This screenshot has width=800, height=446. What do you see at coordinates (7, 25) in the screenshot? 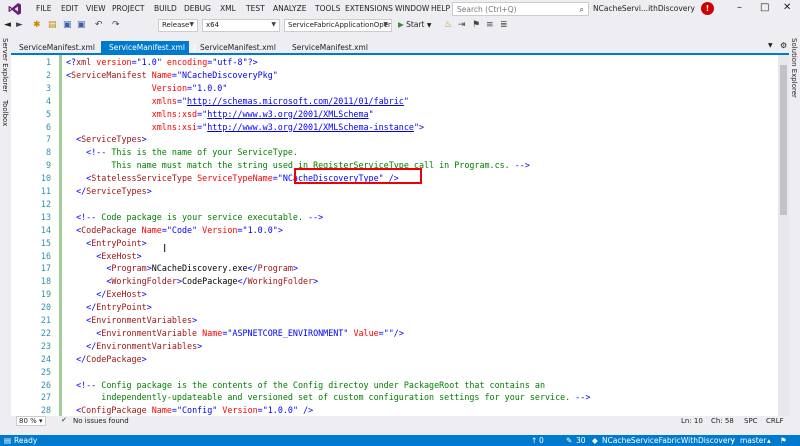
I see `back-icon: ◄` at bounding box center [7, 25].